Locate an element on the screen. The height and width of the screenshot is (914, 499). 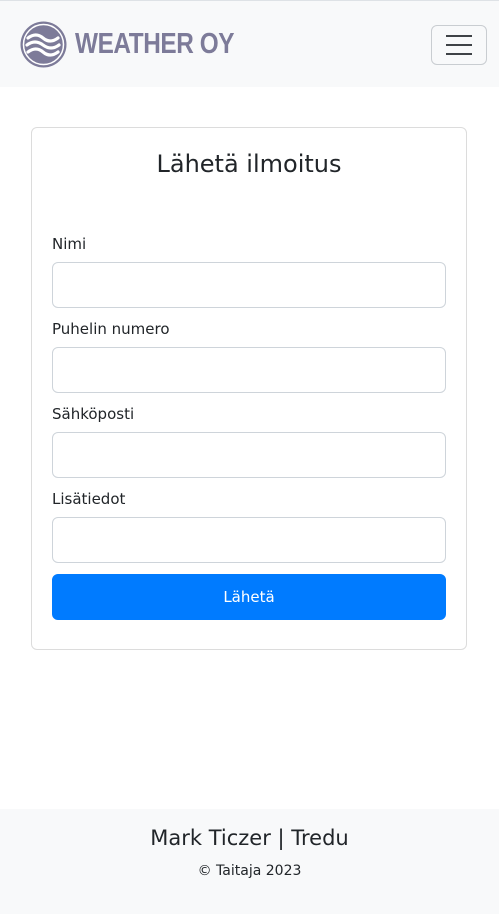
form-title: Lähetä ilmoitus is located at coordinates (249, 164).